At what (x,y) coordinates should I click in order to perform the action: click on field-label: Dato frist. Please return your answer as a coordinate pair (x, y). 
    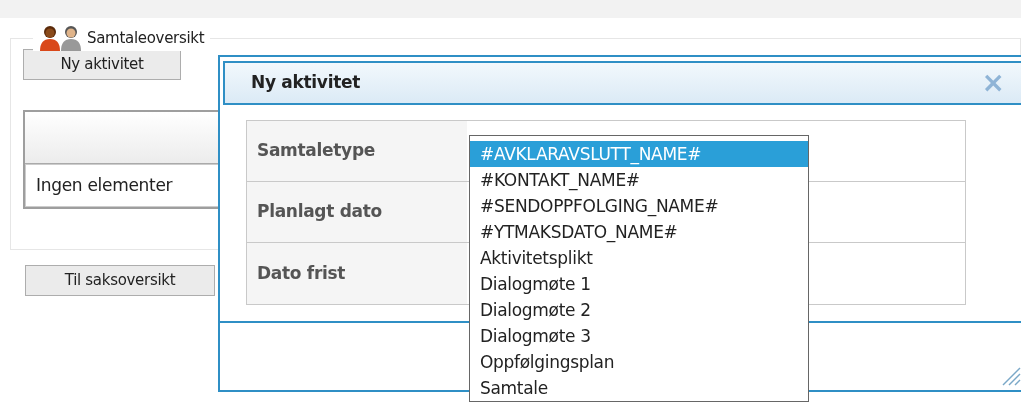
    Looking at the image, I should click on (357, 273).